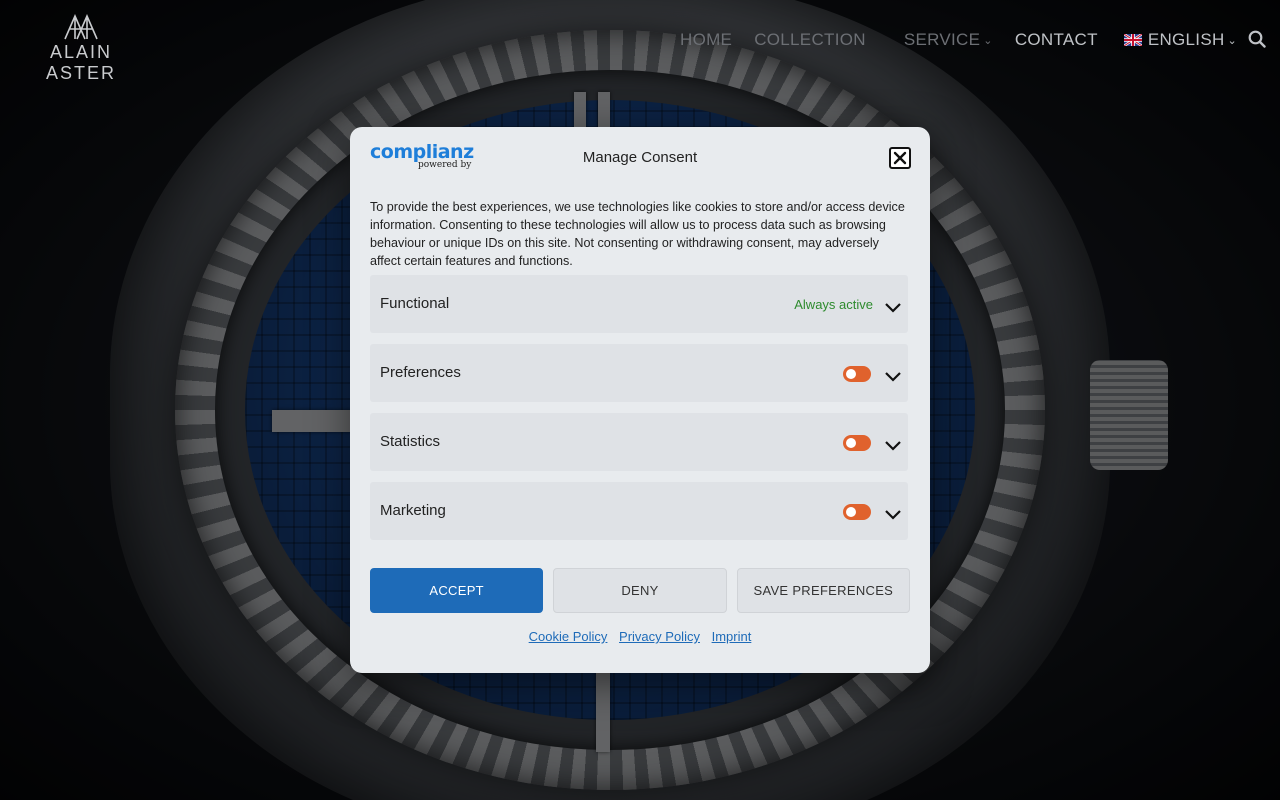  I want to click on cookie-policy-link: Cookie Policy, so click(568, 636).